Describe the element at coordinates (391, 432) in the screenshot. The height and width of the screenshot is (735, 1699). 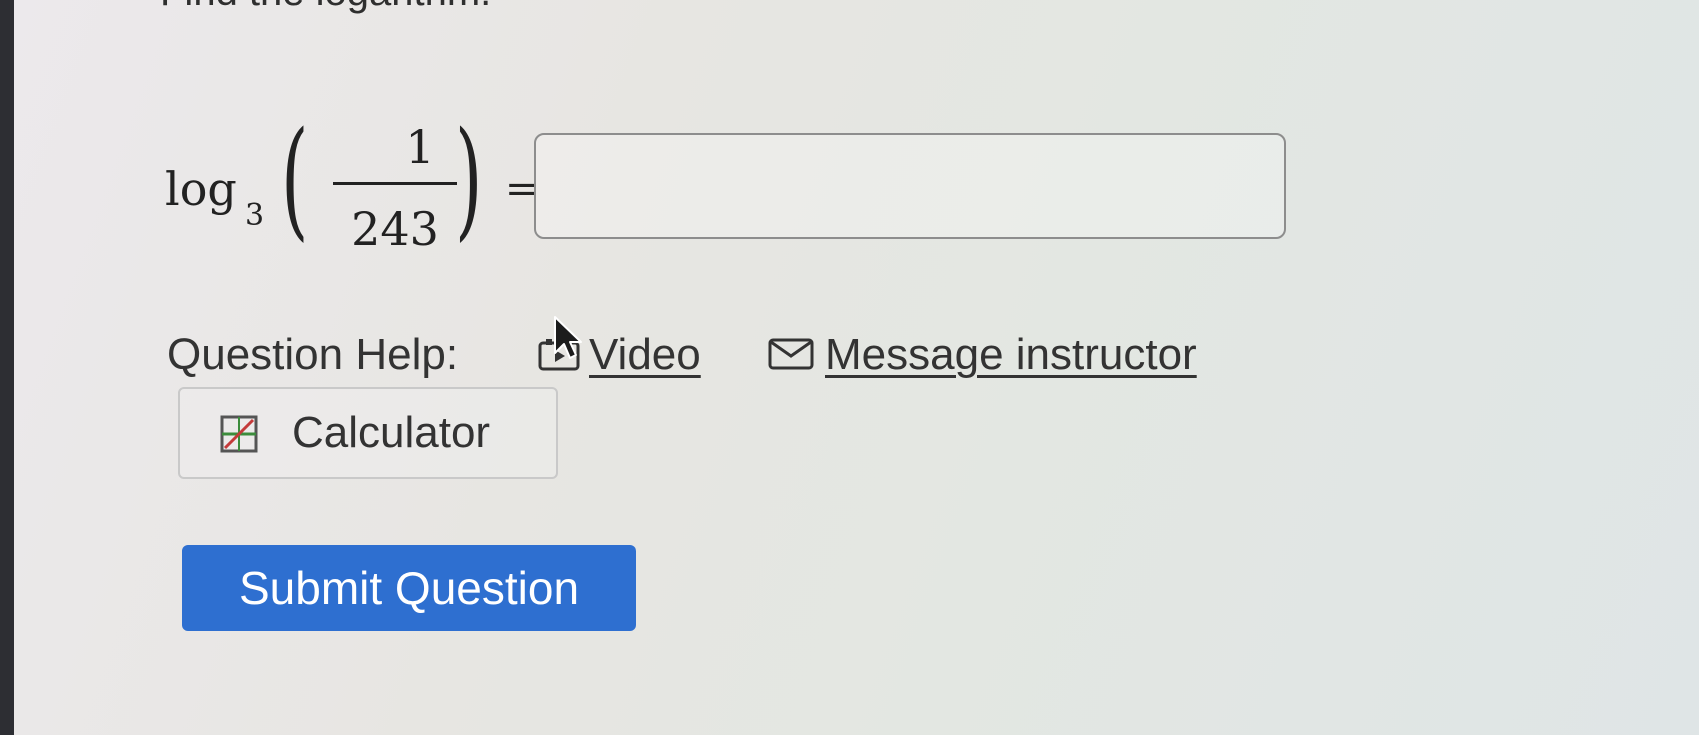
I see `calculator-label: Calculator` at that location.